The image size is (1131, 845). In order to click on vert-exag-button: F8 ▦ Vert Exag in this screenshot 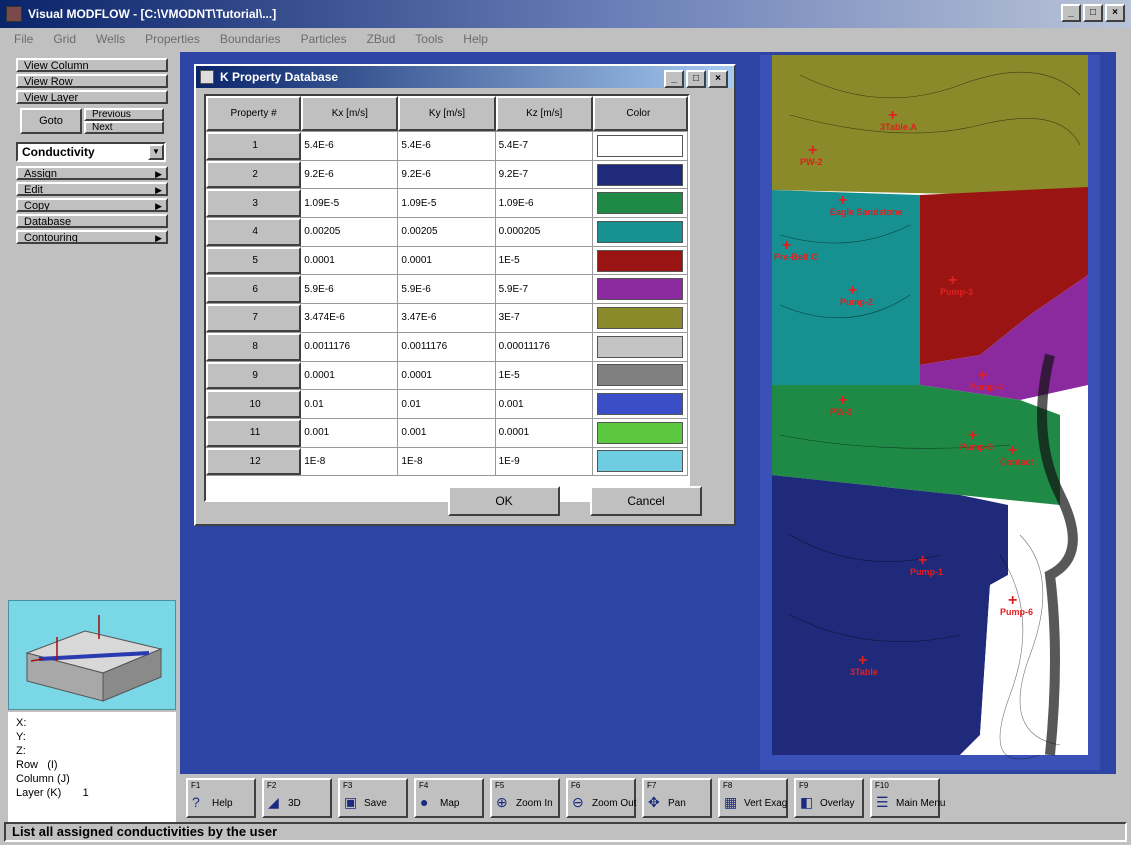, I will do `click(753, 798)`.